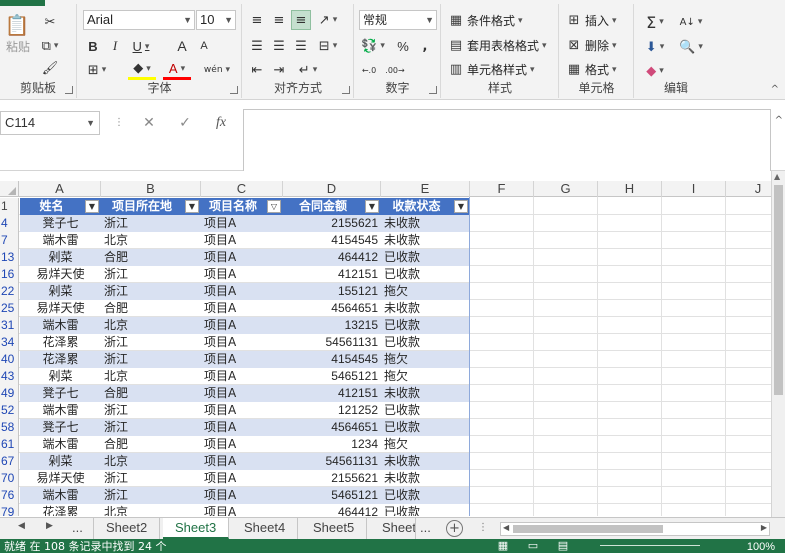 The height and width of the screenshot is (553, 785). What do you see at coordinates (21, 526) in the screenshot?
I see `prev-sheet-icon: ◀` at bounding box center [21, 526].